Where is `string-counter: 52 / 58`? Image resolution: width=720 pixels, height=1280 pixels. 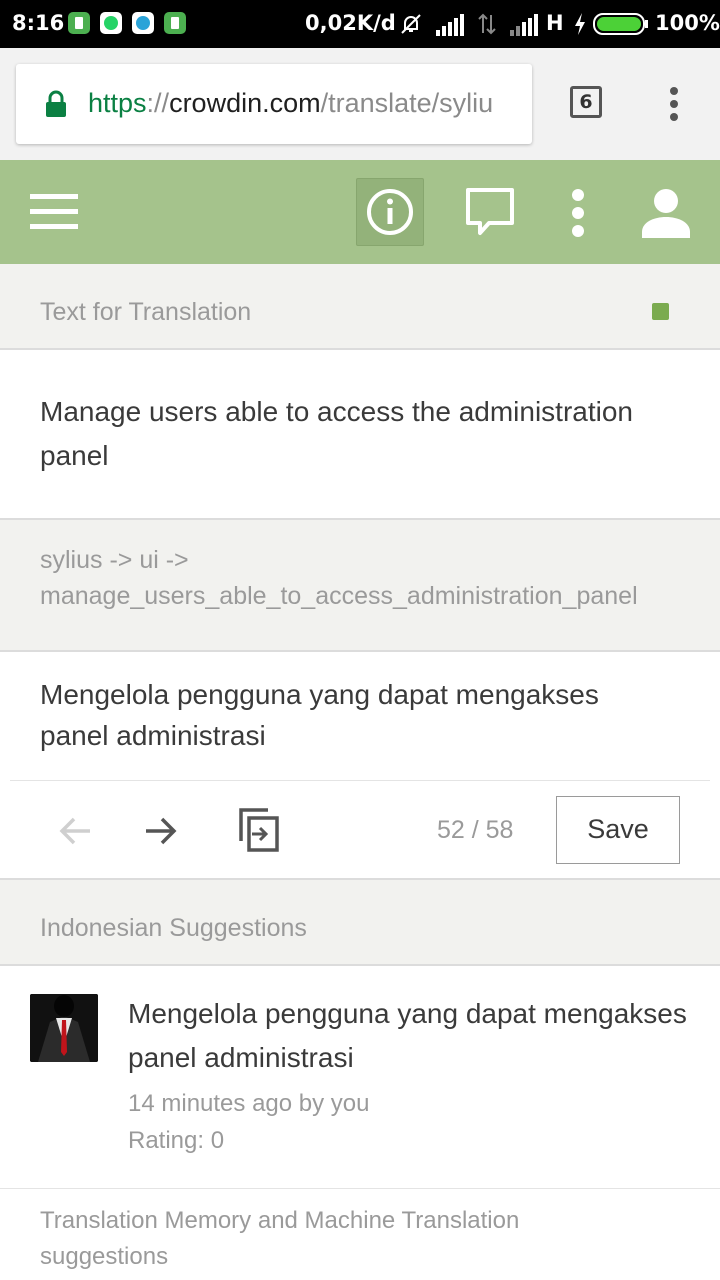
string-counter: 52 / 58 is located at coordinates (475, 830).